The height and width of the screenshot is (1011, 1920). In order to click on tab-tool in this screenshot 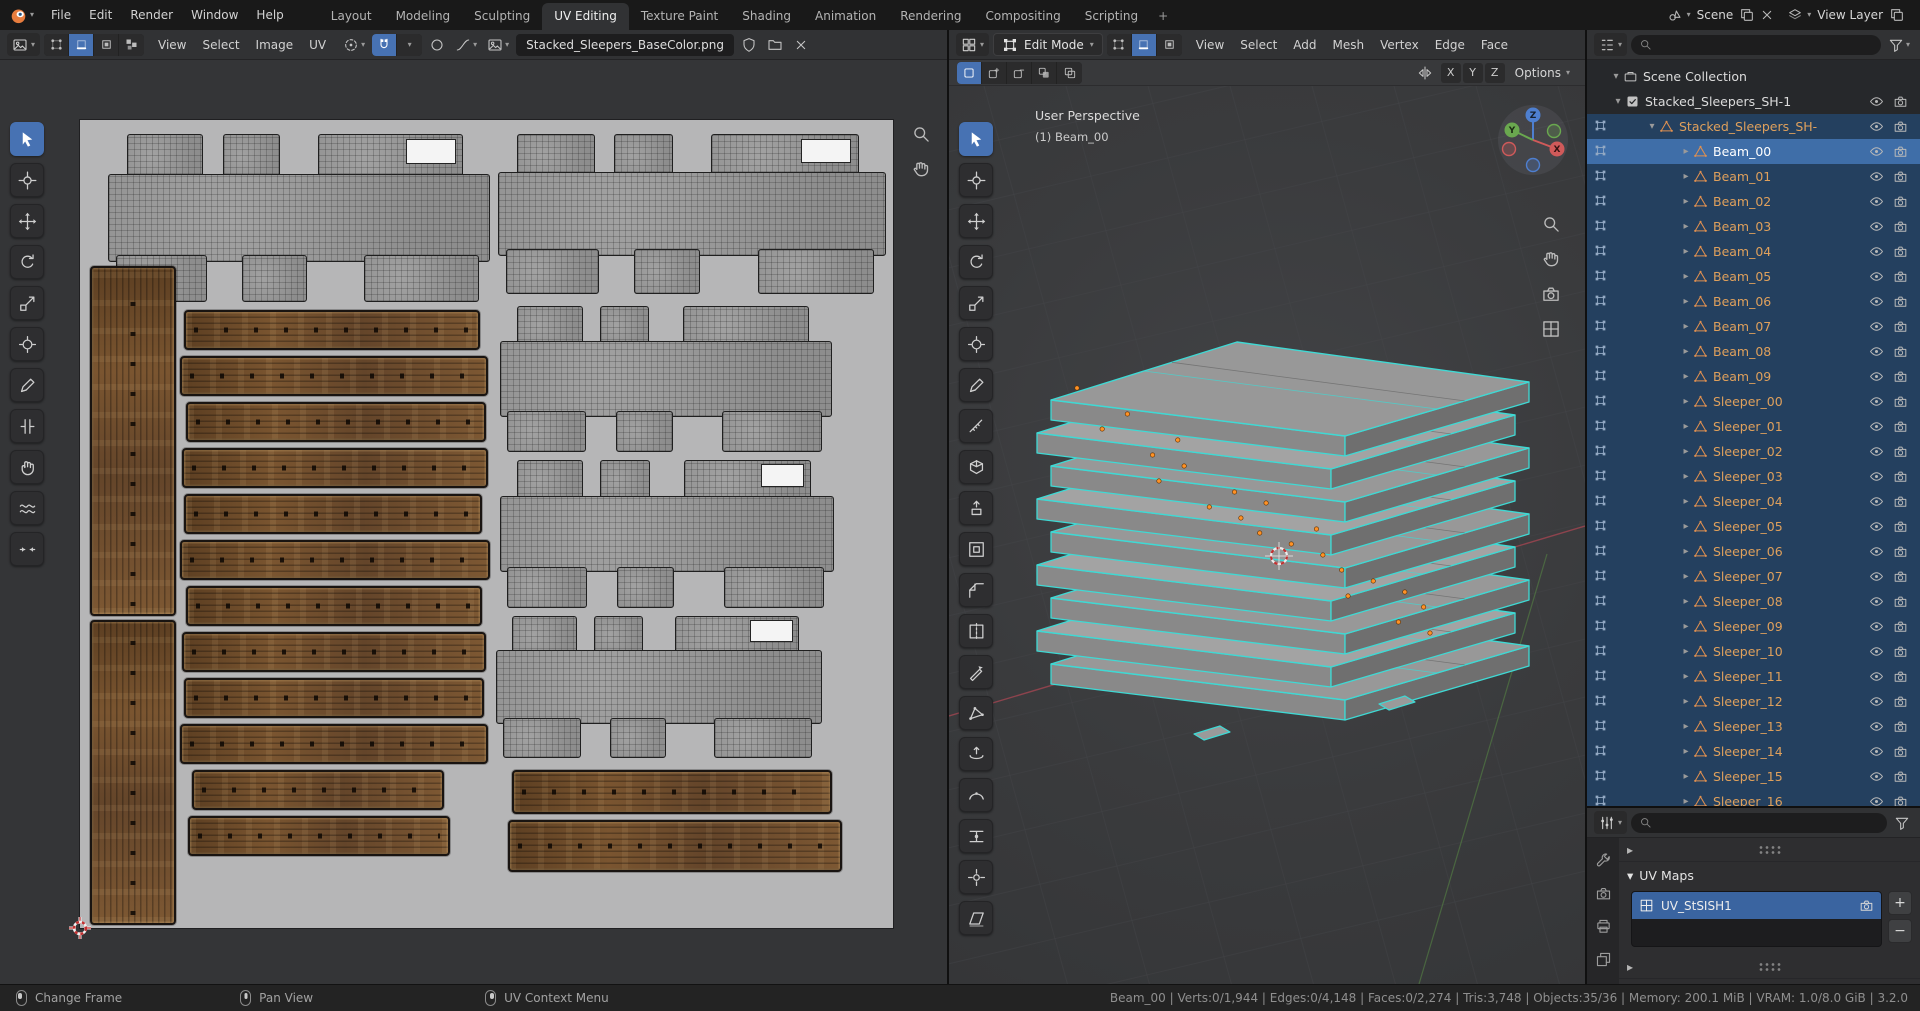, I will do `click(1603, 860)`.